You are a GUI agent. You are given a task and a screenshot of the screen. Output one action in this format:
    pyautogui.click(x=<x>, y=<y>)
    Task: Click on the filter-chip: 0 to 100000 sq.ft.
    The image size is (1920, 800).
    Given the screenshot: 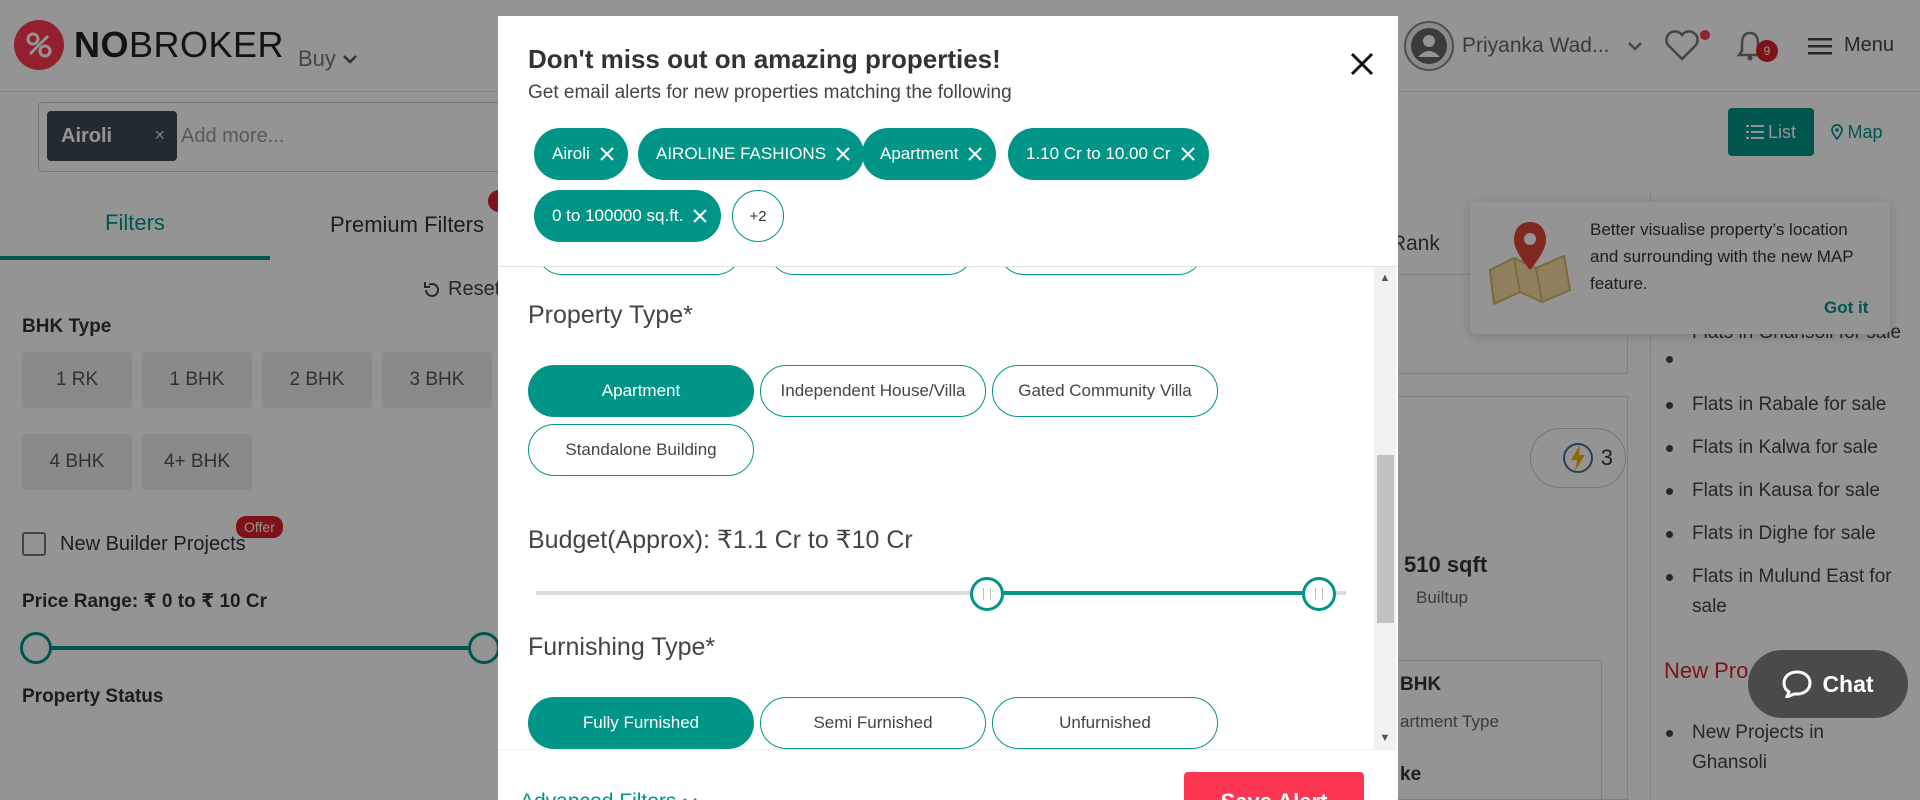 What is the action you would take?
    pyautogui.click(x=628, y=216)
    